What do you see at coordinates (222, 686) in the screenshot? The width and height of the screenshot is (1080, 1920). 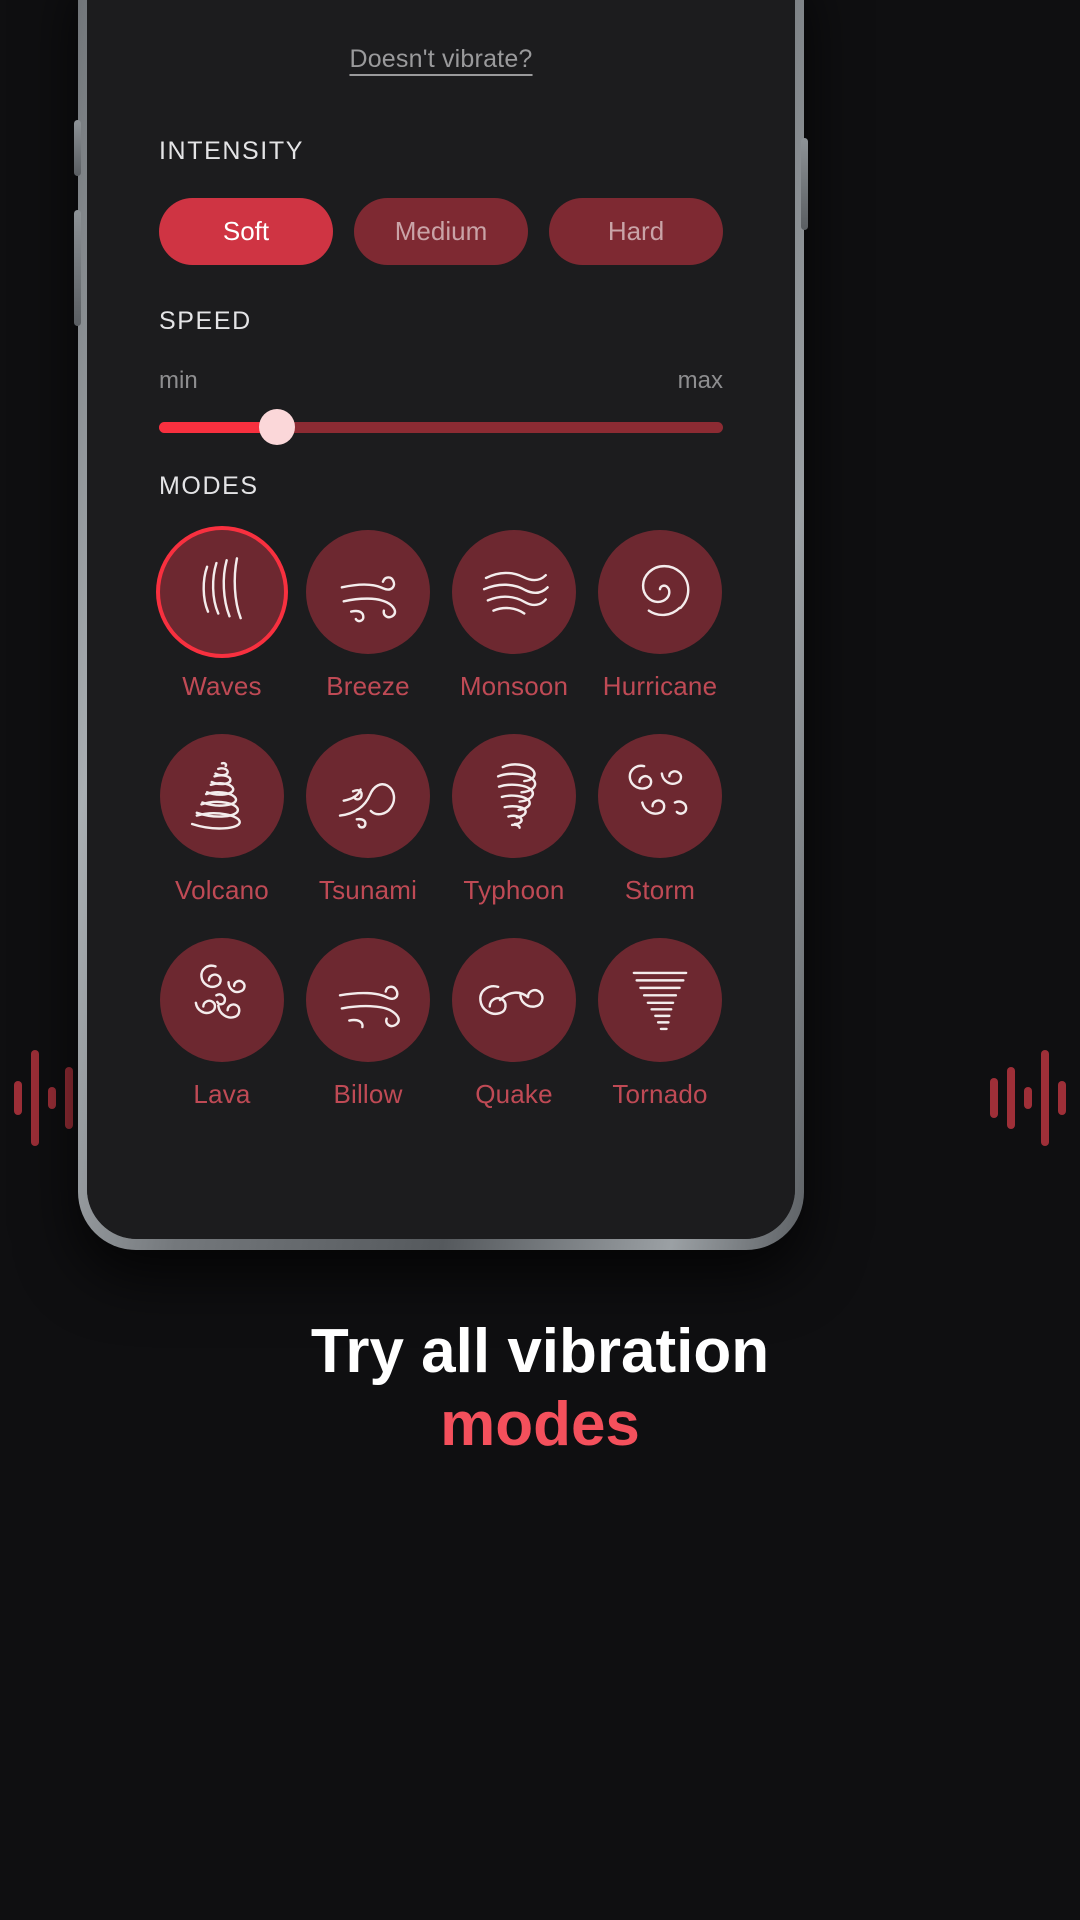 I see `mode-label: Waves` at bounding box center [222, 686].